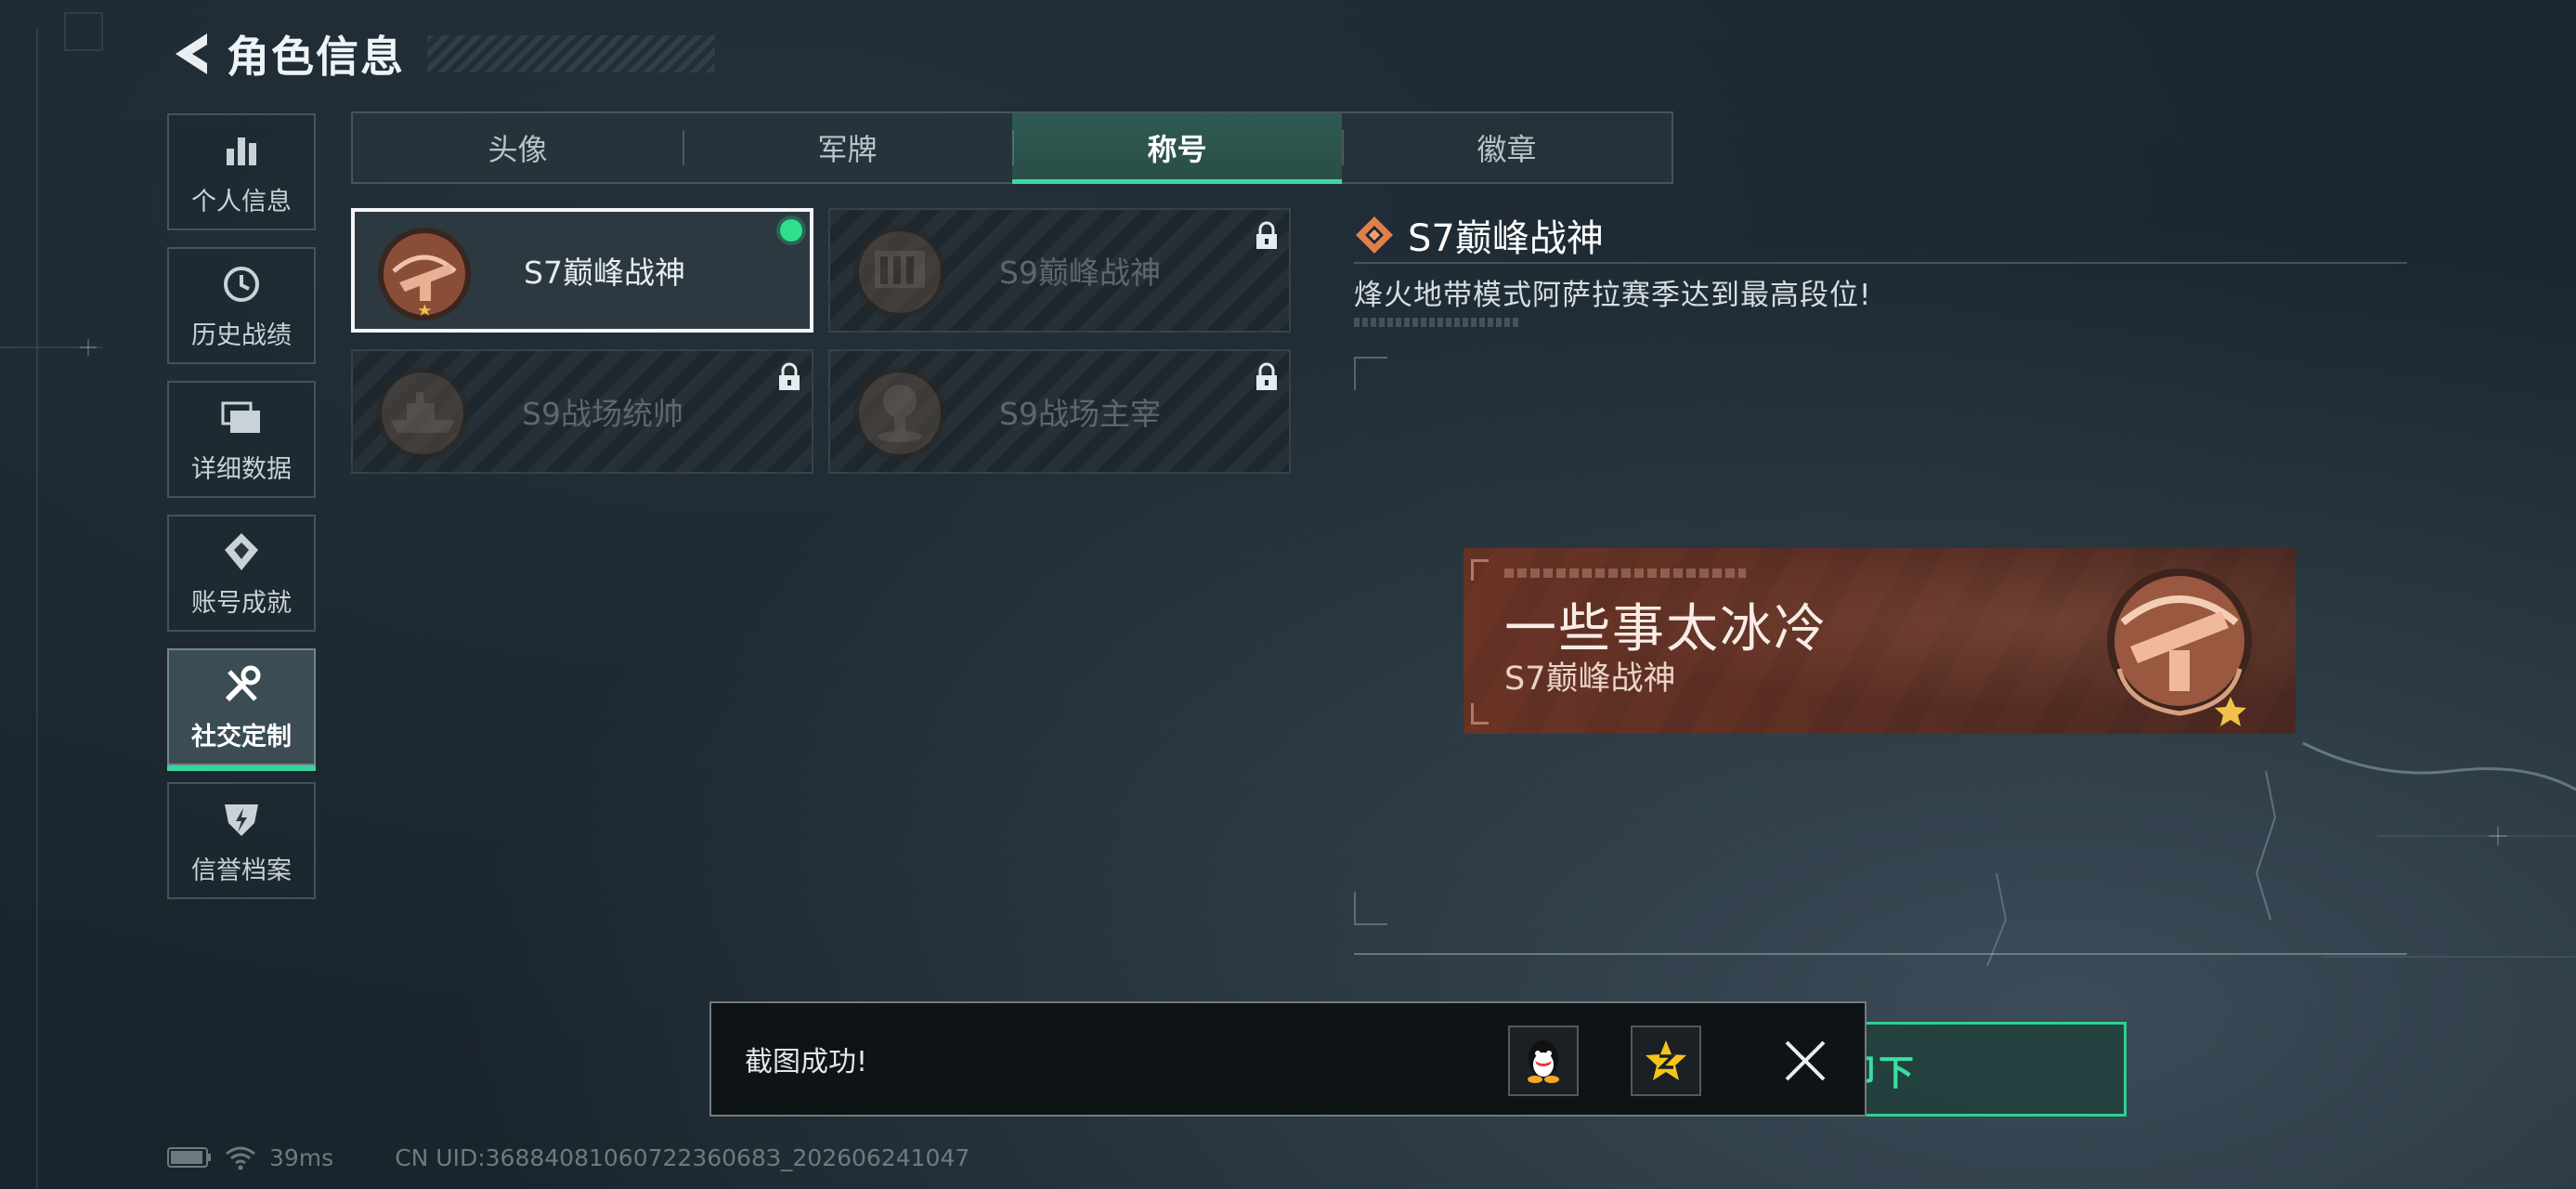 The height and width of the screenshot is (1189, 2576). Describe the element at coordinates (1437, 322) in the screenshot. I see `detail-subtext-decoration` at that location.